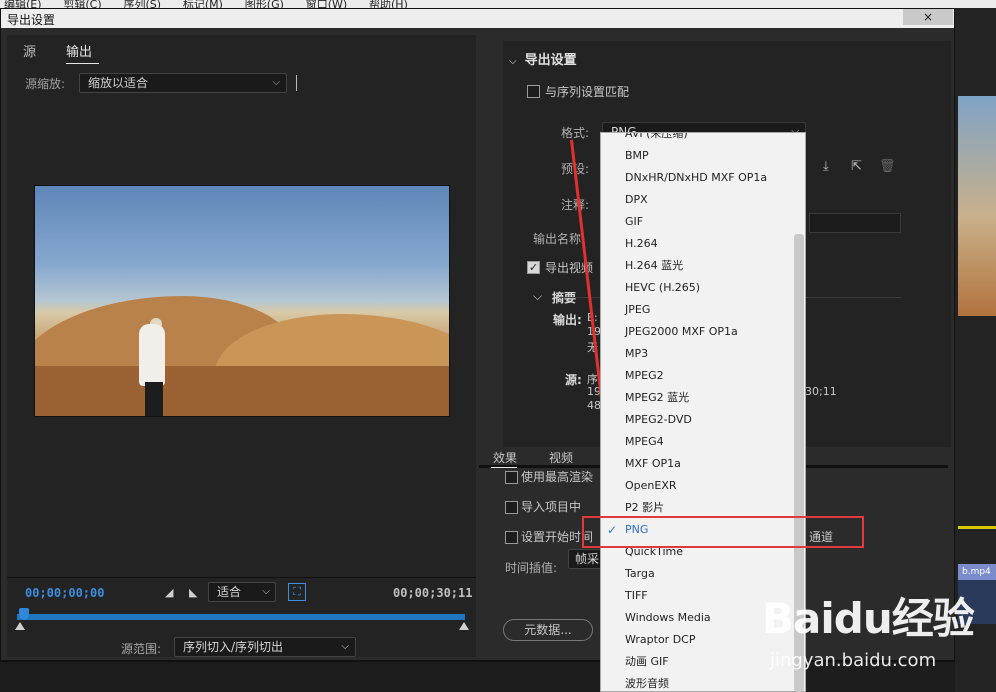 This screenshot has width=996, height=692. Describe the element at coordinates (433, 593) in the screenshot. I see `timecode-duration: 00;00;30;11` at that location.